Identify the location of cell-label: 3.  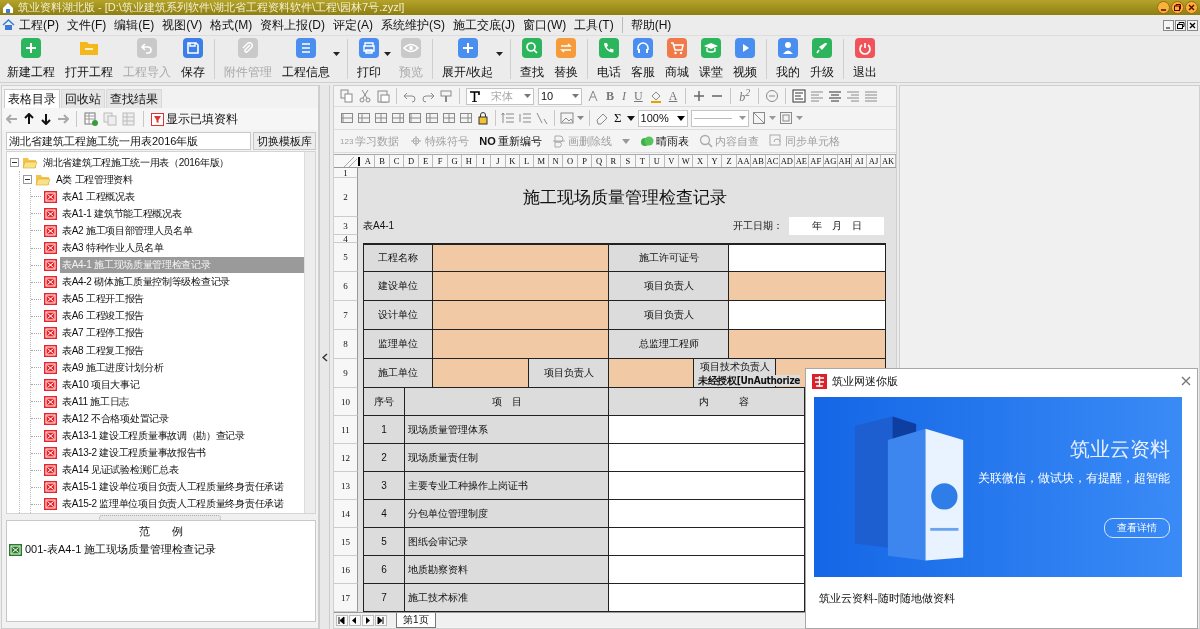
(384, 486).